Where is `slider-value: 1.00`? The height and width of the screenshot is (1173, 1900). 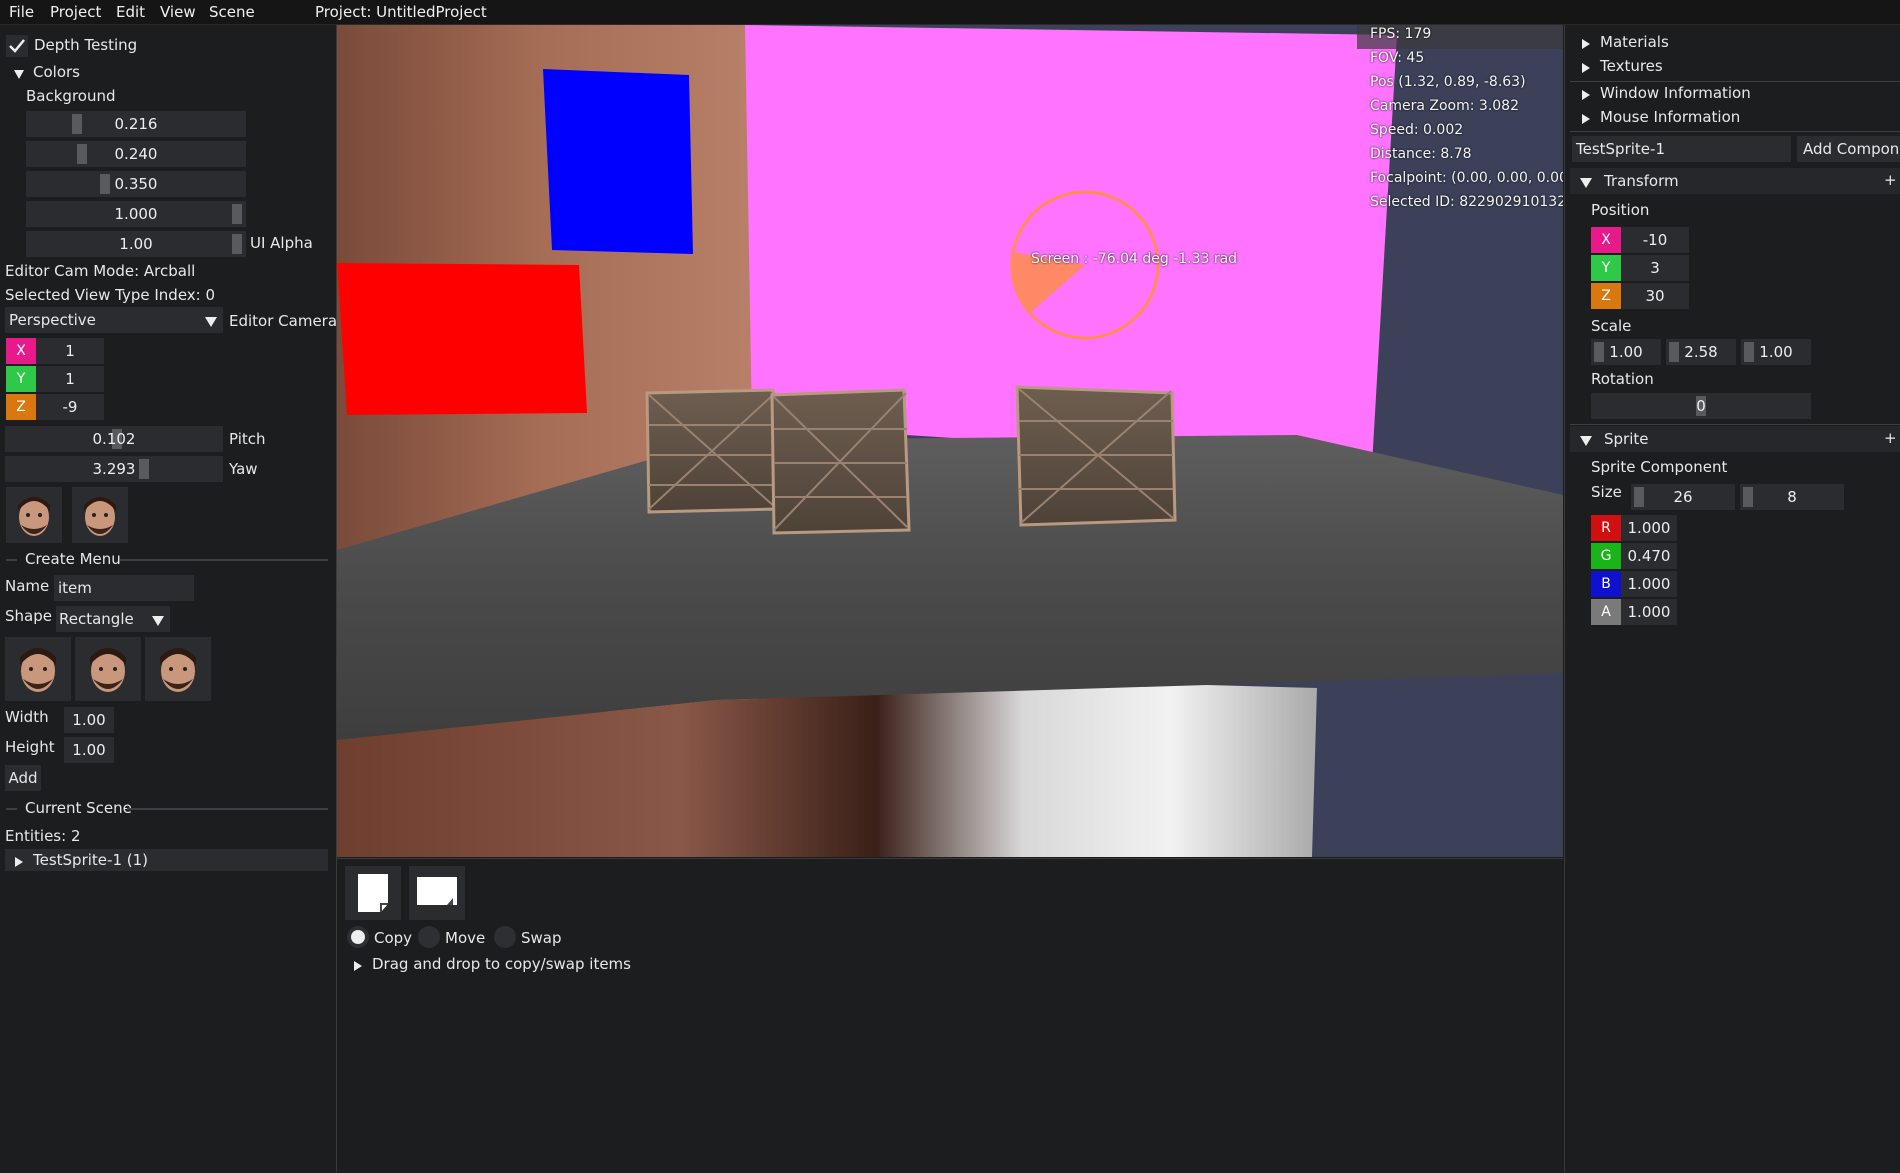 slider-value: 1.00 is located at coordinates (1626, 352).